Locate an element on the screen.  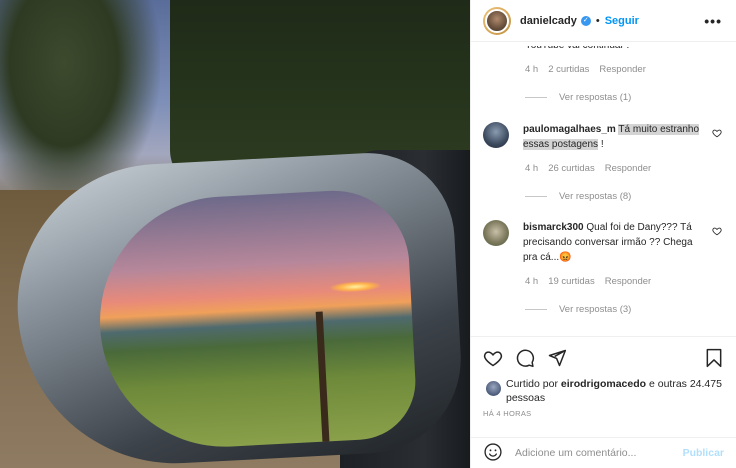
heart-icon is located at coordinates (493, 358).